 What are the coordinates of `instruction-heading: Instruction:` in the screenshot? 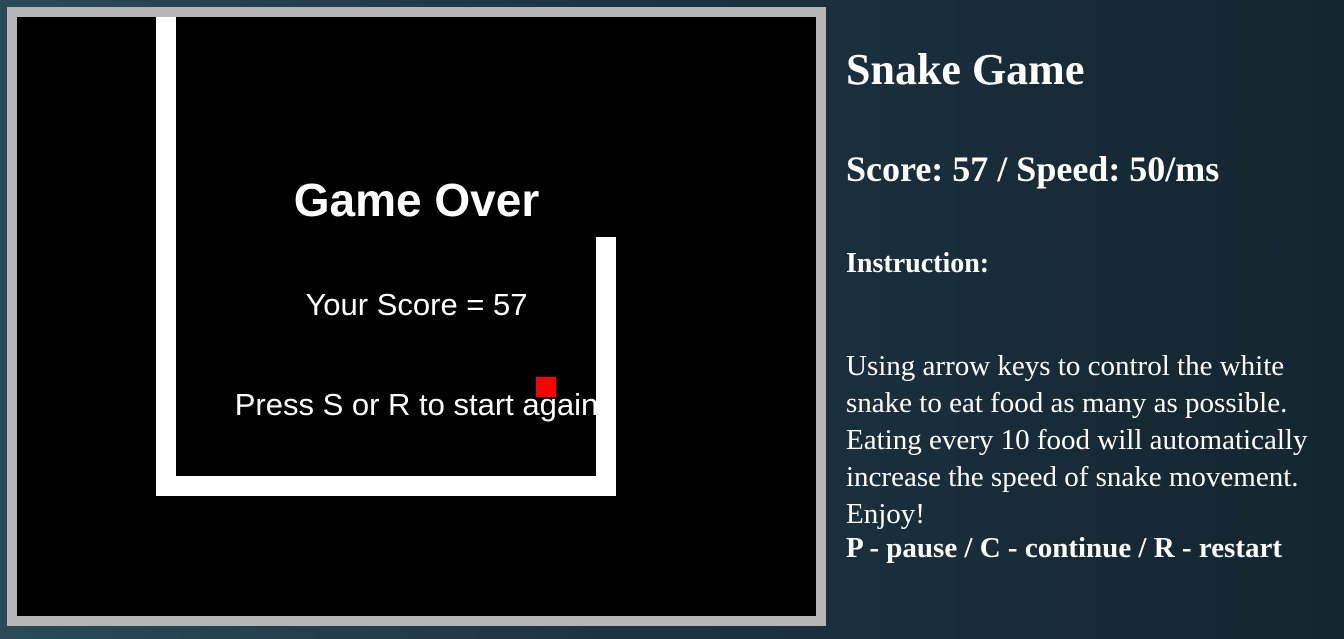 It's located at (918, 263).